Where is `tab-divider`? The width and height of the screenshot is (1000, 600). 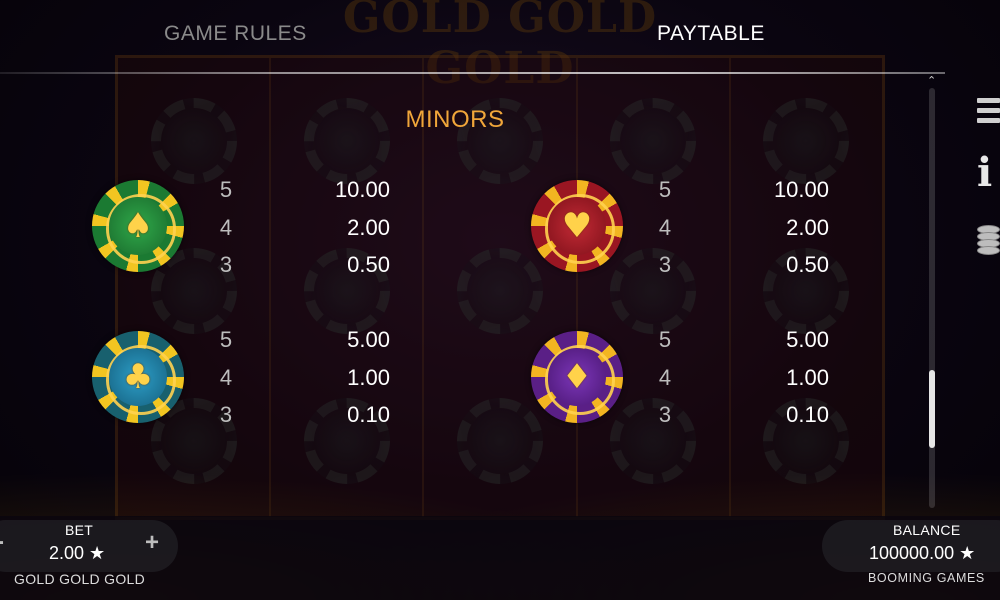 tab-divider is located at coordinates (472, 73).